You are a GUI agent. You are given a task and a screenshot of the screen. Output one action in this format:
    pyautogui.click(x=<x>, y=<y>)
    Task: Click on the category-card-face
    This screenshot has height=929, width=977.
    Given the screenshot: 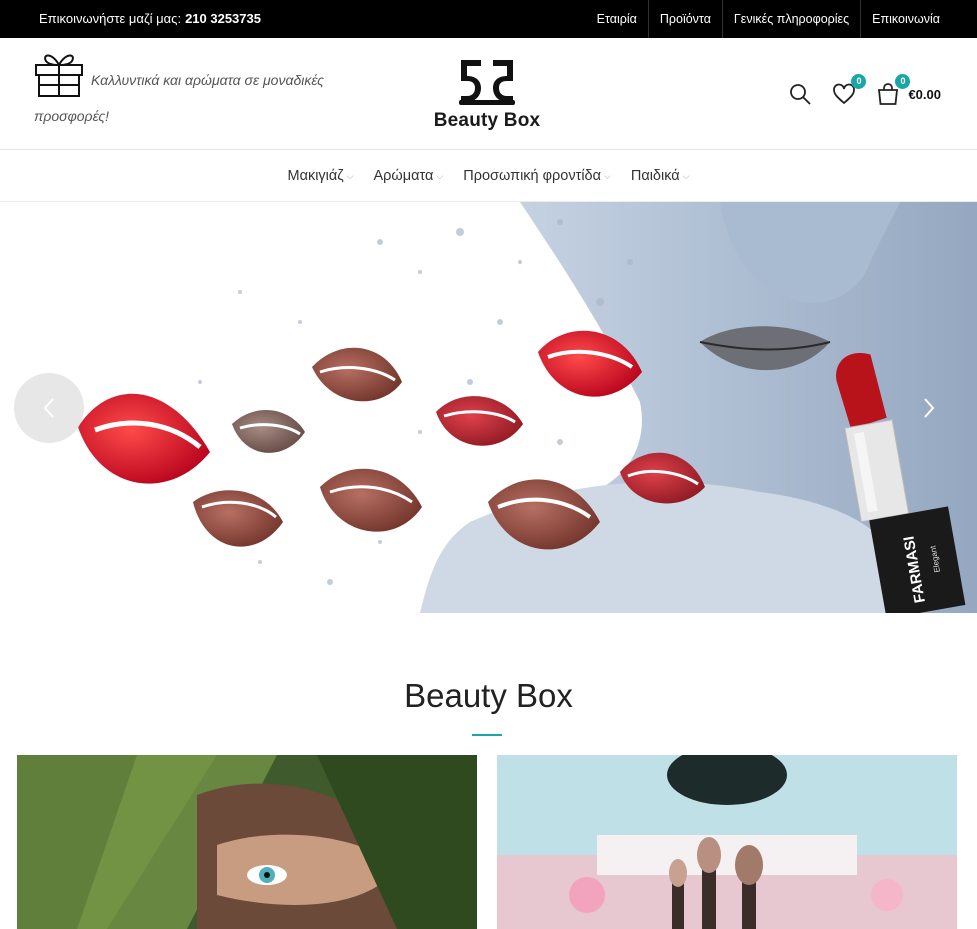 What is the action you would take?
    pyautogui.click(x=247, y=842)
    